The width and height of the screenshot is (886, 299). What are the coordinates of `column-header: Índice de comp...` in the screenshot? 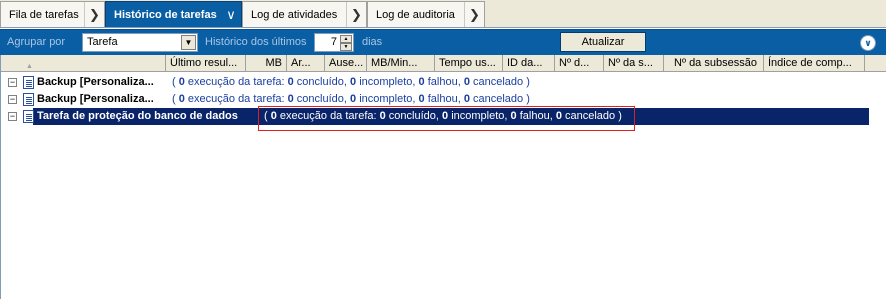 It's located at (814, 63).